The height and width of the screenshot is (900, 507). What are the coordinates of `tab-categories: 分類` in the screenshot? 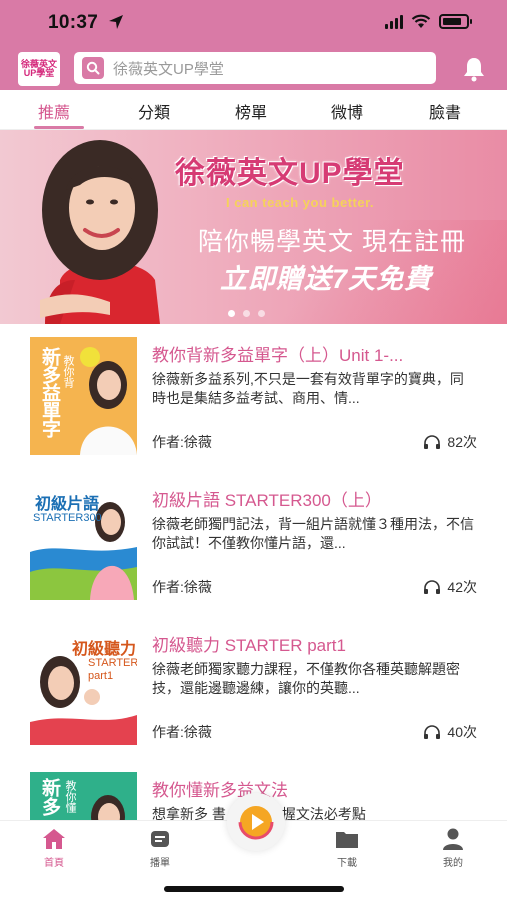 It's located at (154, 111).